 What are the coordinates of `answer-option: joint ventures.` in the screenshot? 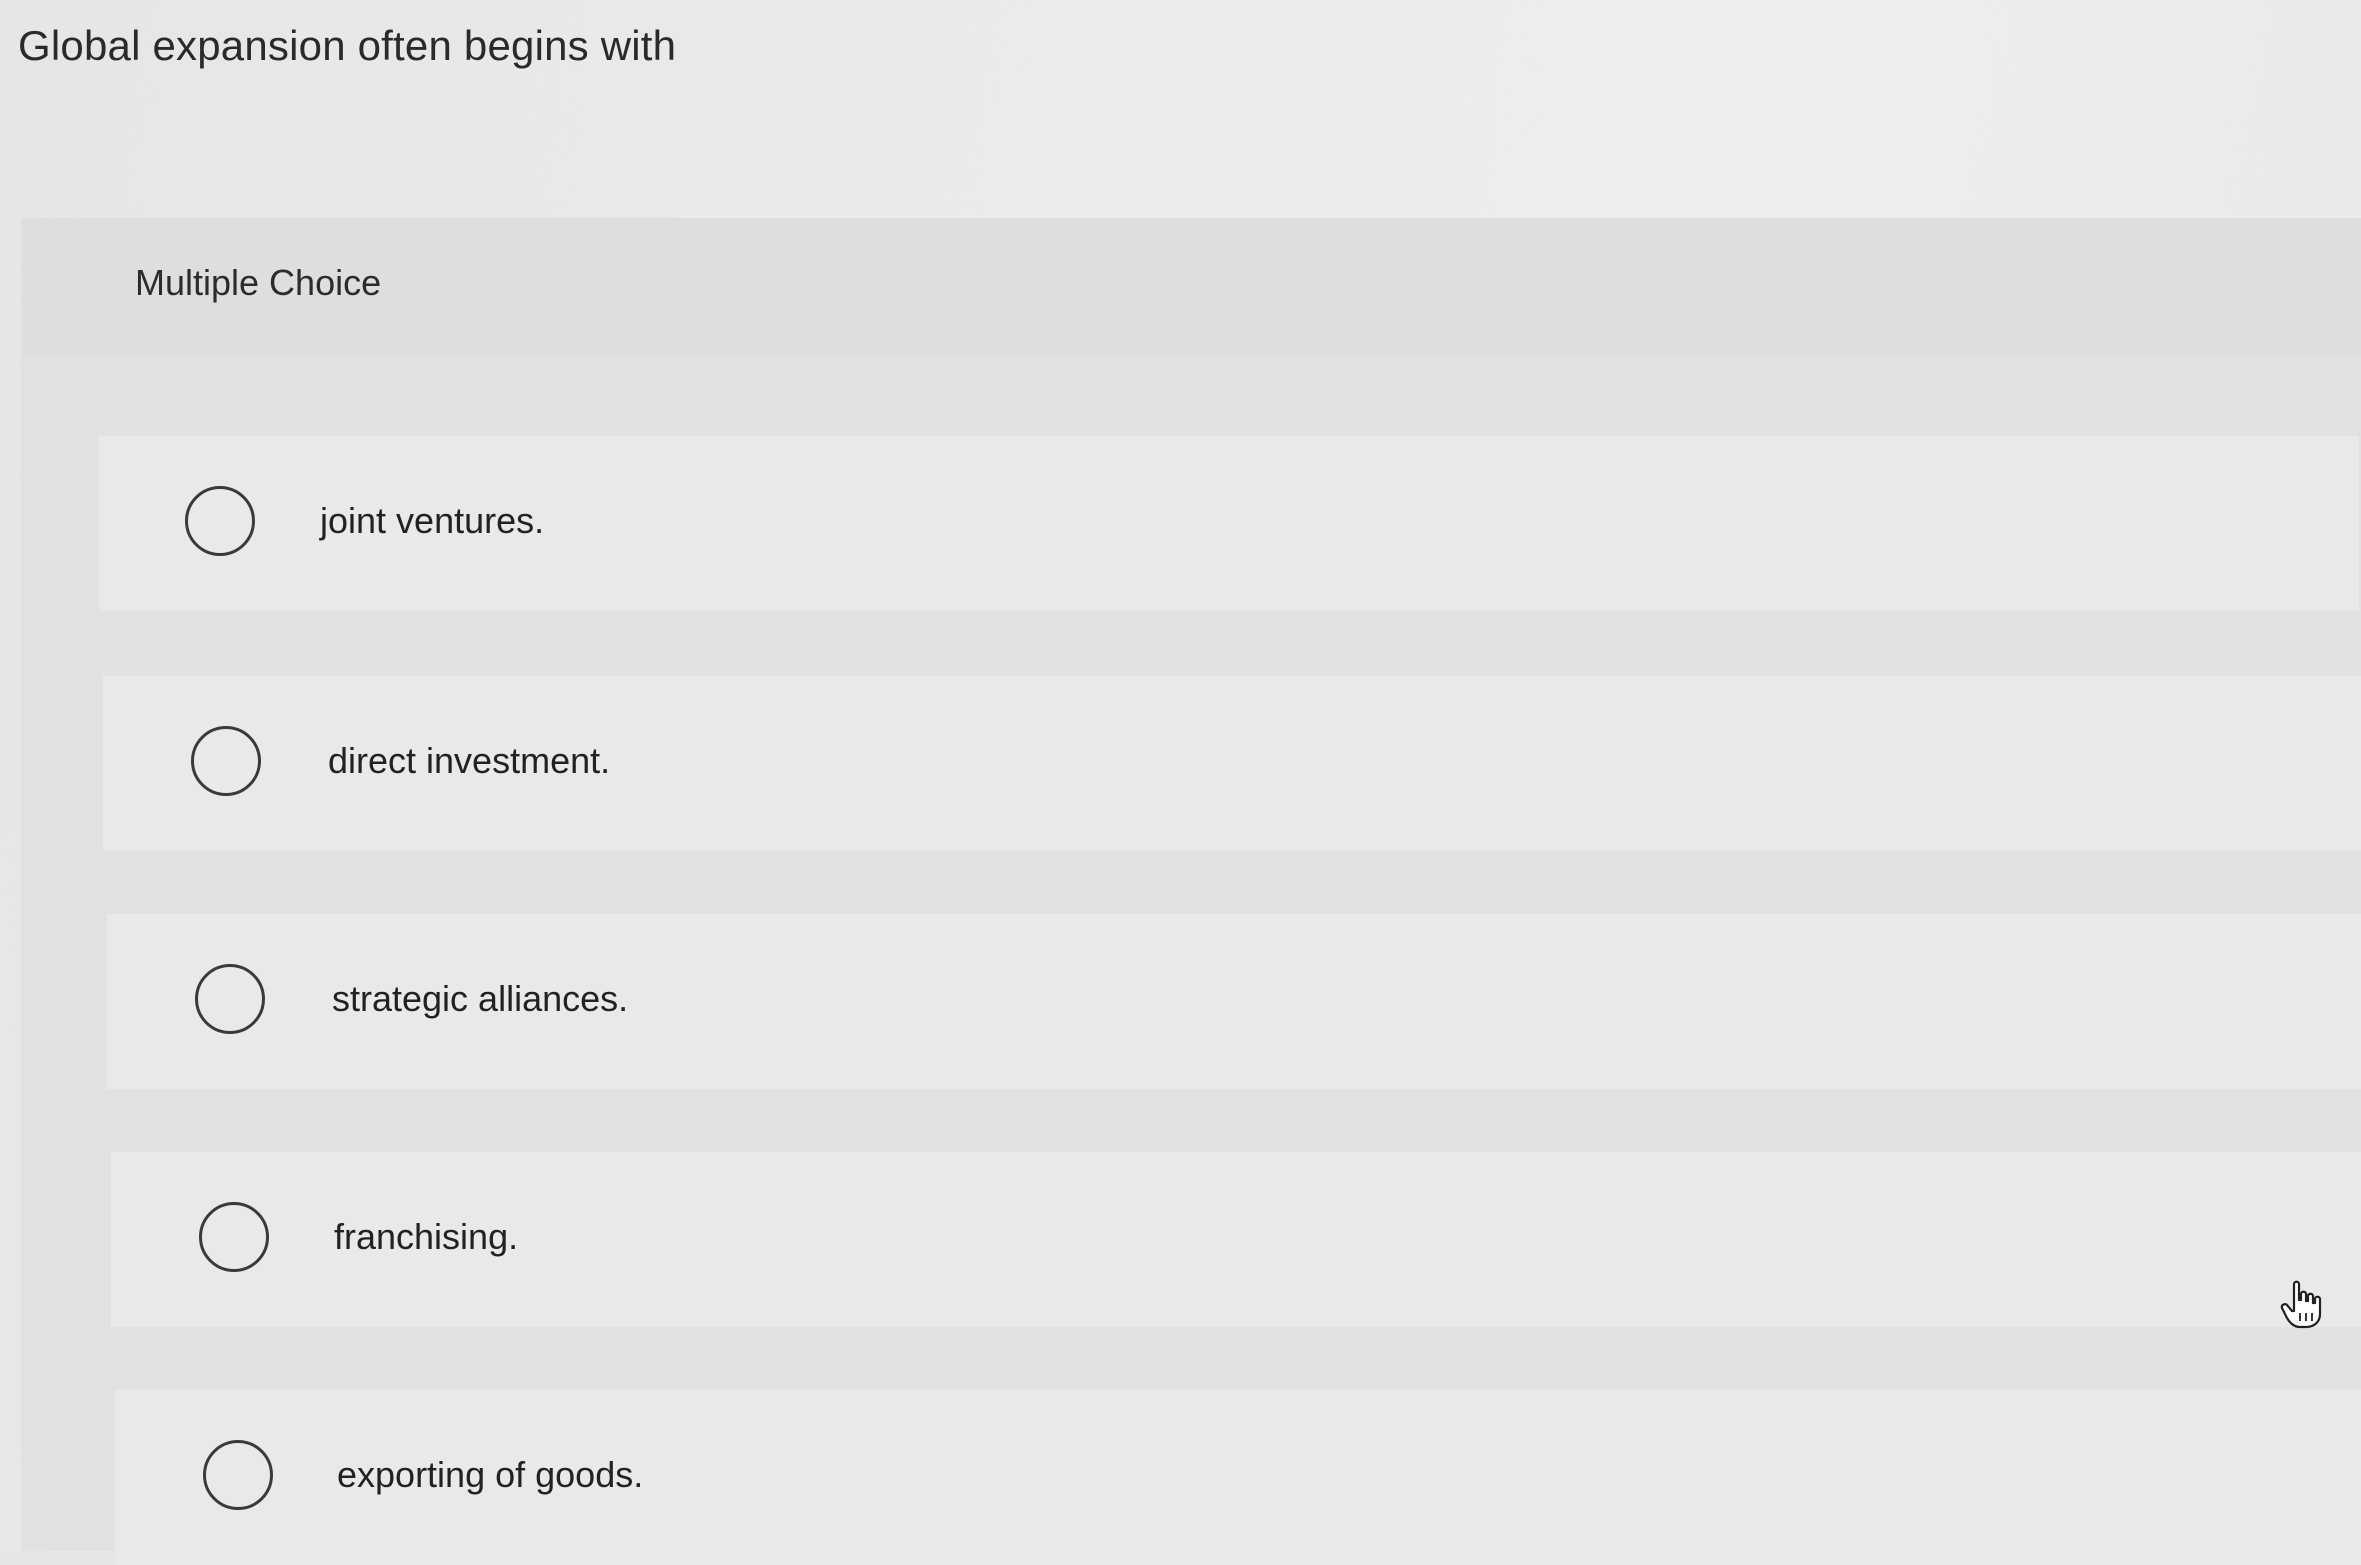 It's located at (1229, 523).